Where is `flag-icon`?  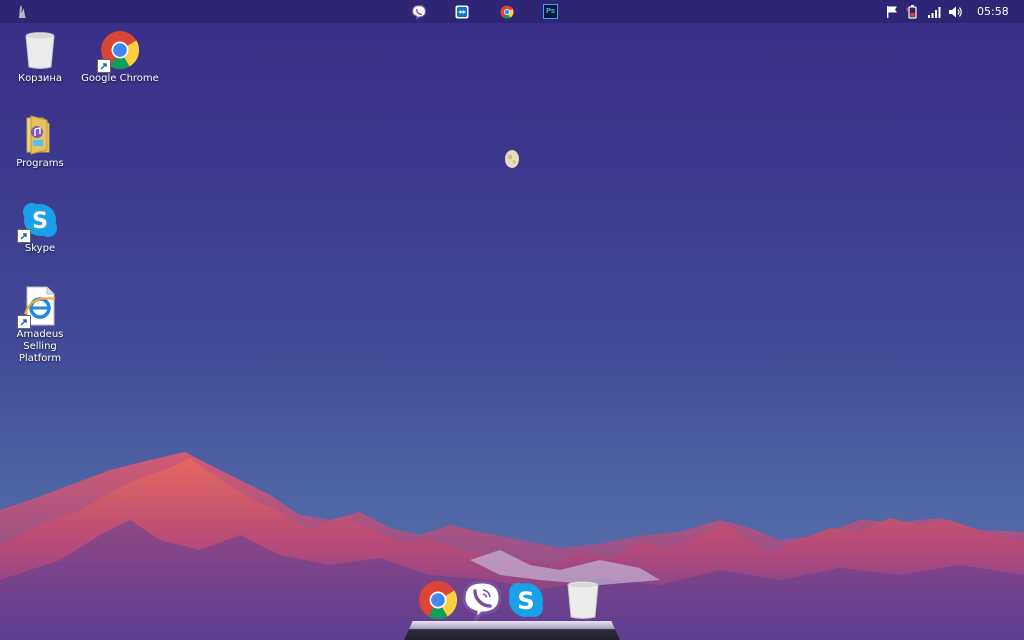 flag-icon is located at coordinates (892, 11).